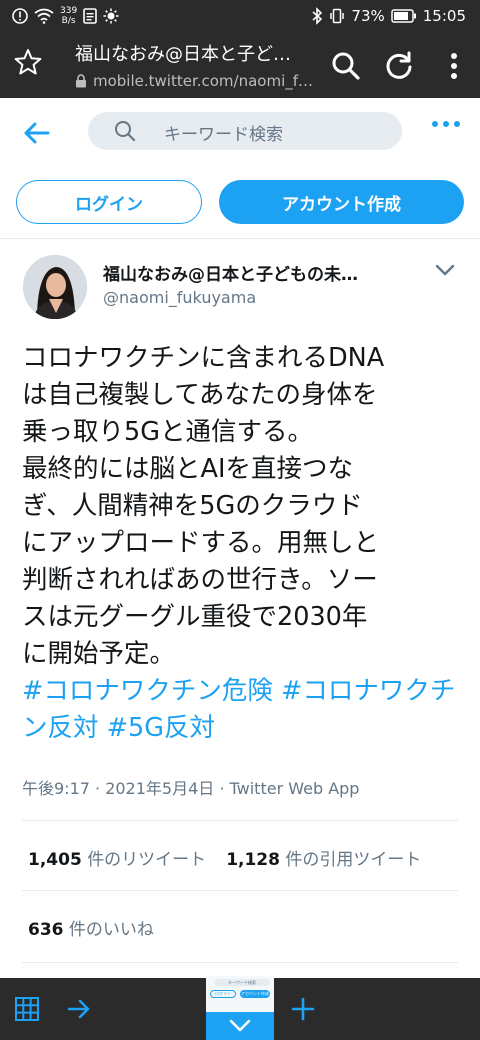  I want to click on tab-thumbnail: キーワード検索 ログイン アカウント作成, so click(240, 1008).